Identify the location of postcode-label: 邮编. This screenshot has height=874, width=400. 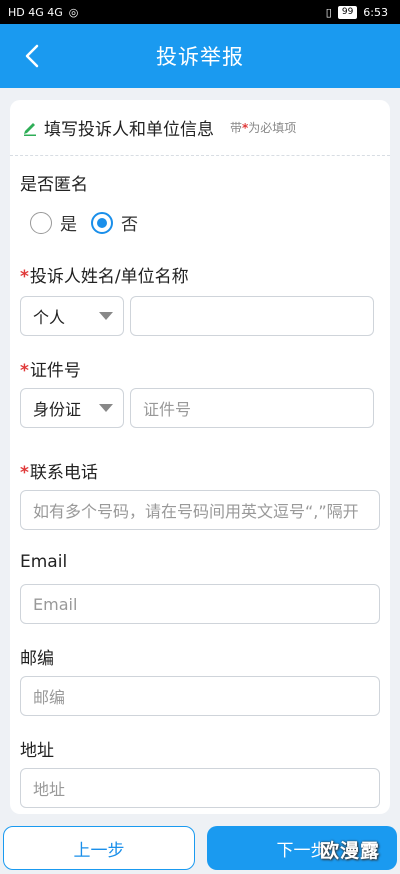
(37, 659).